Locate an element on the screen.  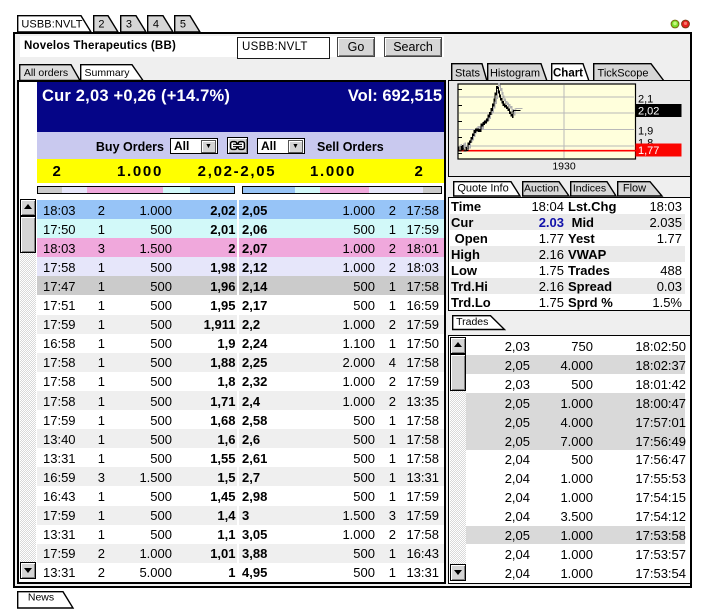
svg-text: Indices is located at coordinates (589, 188).